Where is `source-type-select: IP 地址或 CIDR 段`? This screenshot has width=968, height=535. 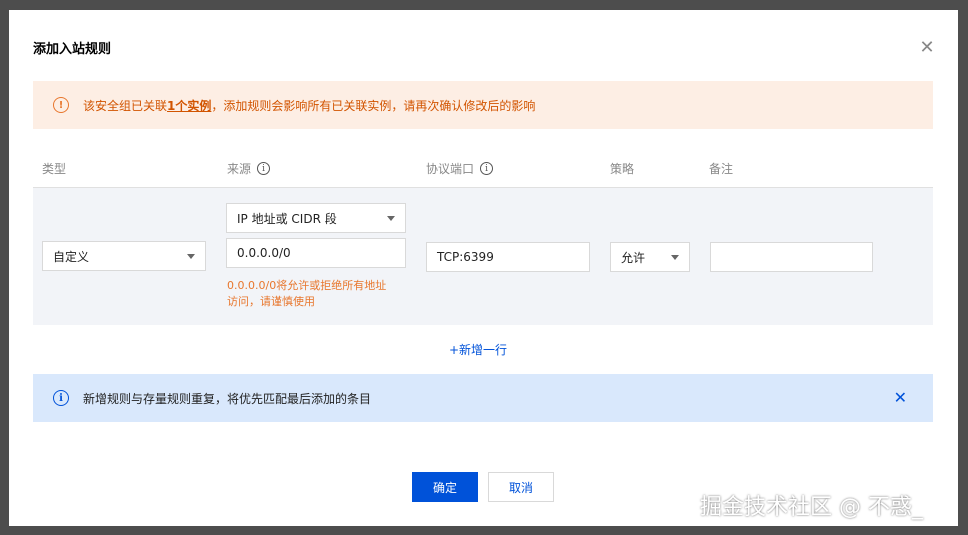
source-type-select: IP 地址或 CIDR 段 is located at coordinates (316, 218).